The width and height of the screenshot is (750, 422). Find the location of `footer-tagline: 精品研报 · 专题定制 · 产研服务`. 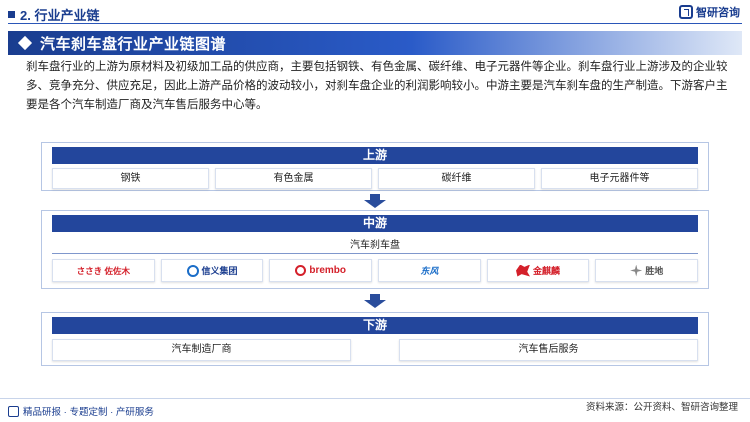

footer-tagline: 精品研报 · 专题定制 · 产研服务 is located at coordinates (88, 412).